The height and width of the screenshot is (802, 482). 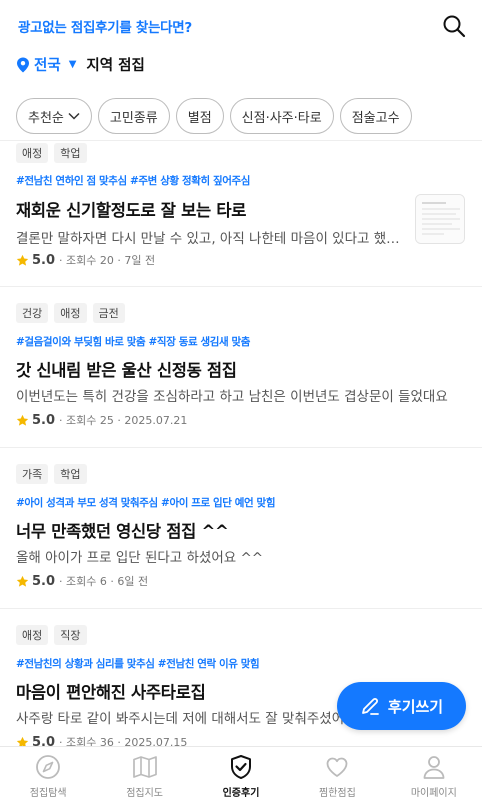 I want to click on chevron-down-icon, so click(x=74, y=116).